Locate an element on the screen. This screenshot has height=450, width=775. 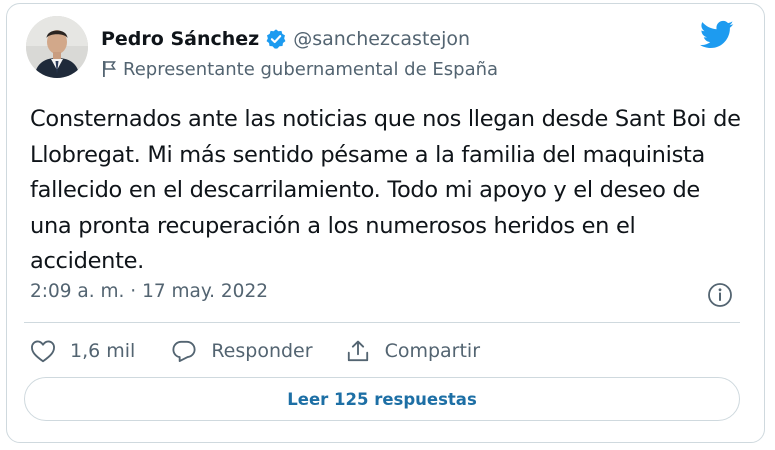
government-label-text: Representante gubernamental de España is located at coordinates (311, 69).